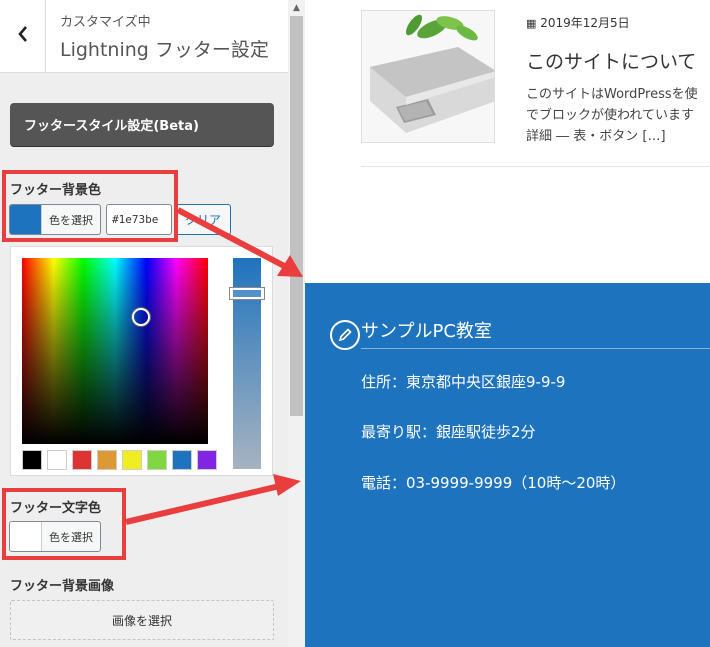 The width and height of the screenshot is (710, 647). I want to click on footer-text-color-button: 色を選択, so click(55, 536).